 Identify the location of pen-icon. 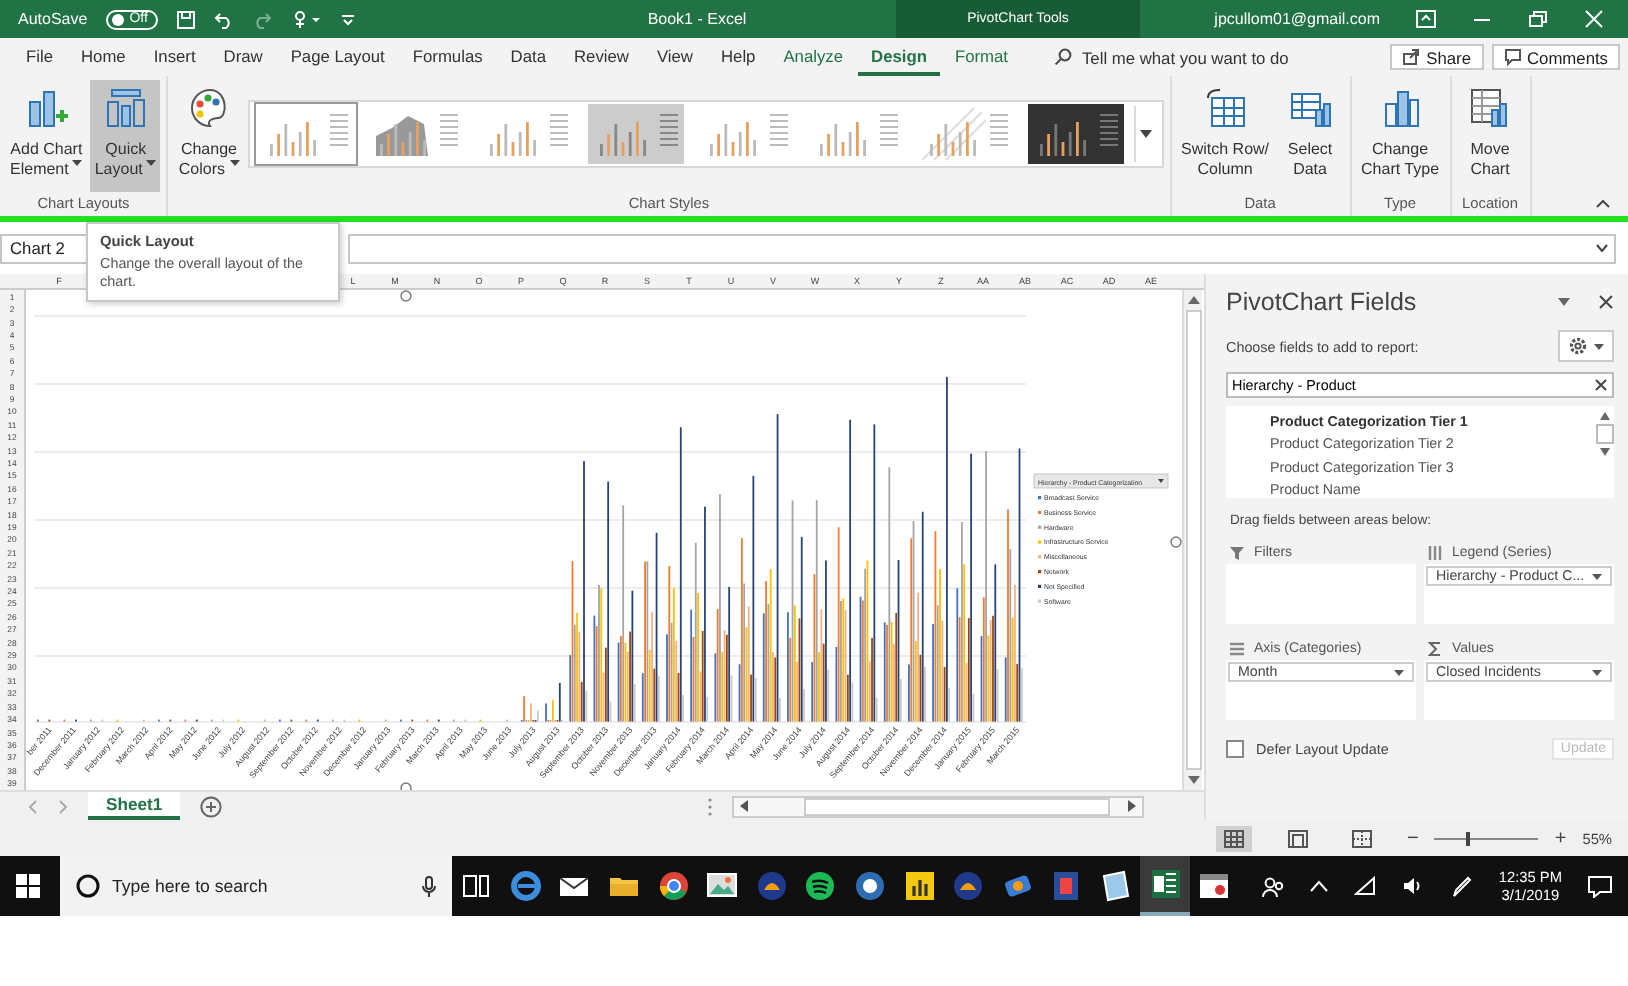
(1461, 886).